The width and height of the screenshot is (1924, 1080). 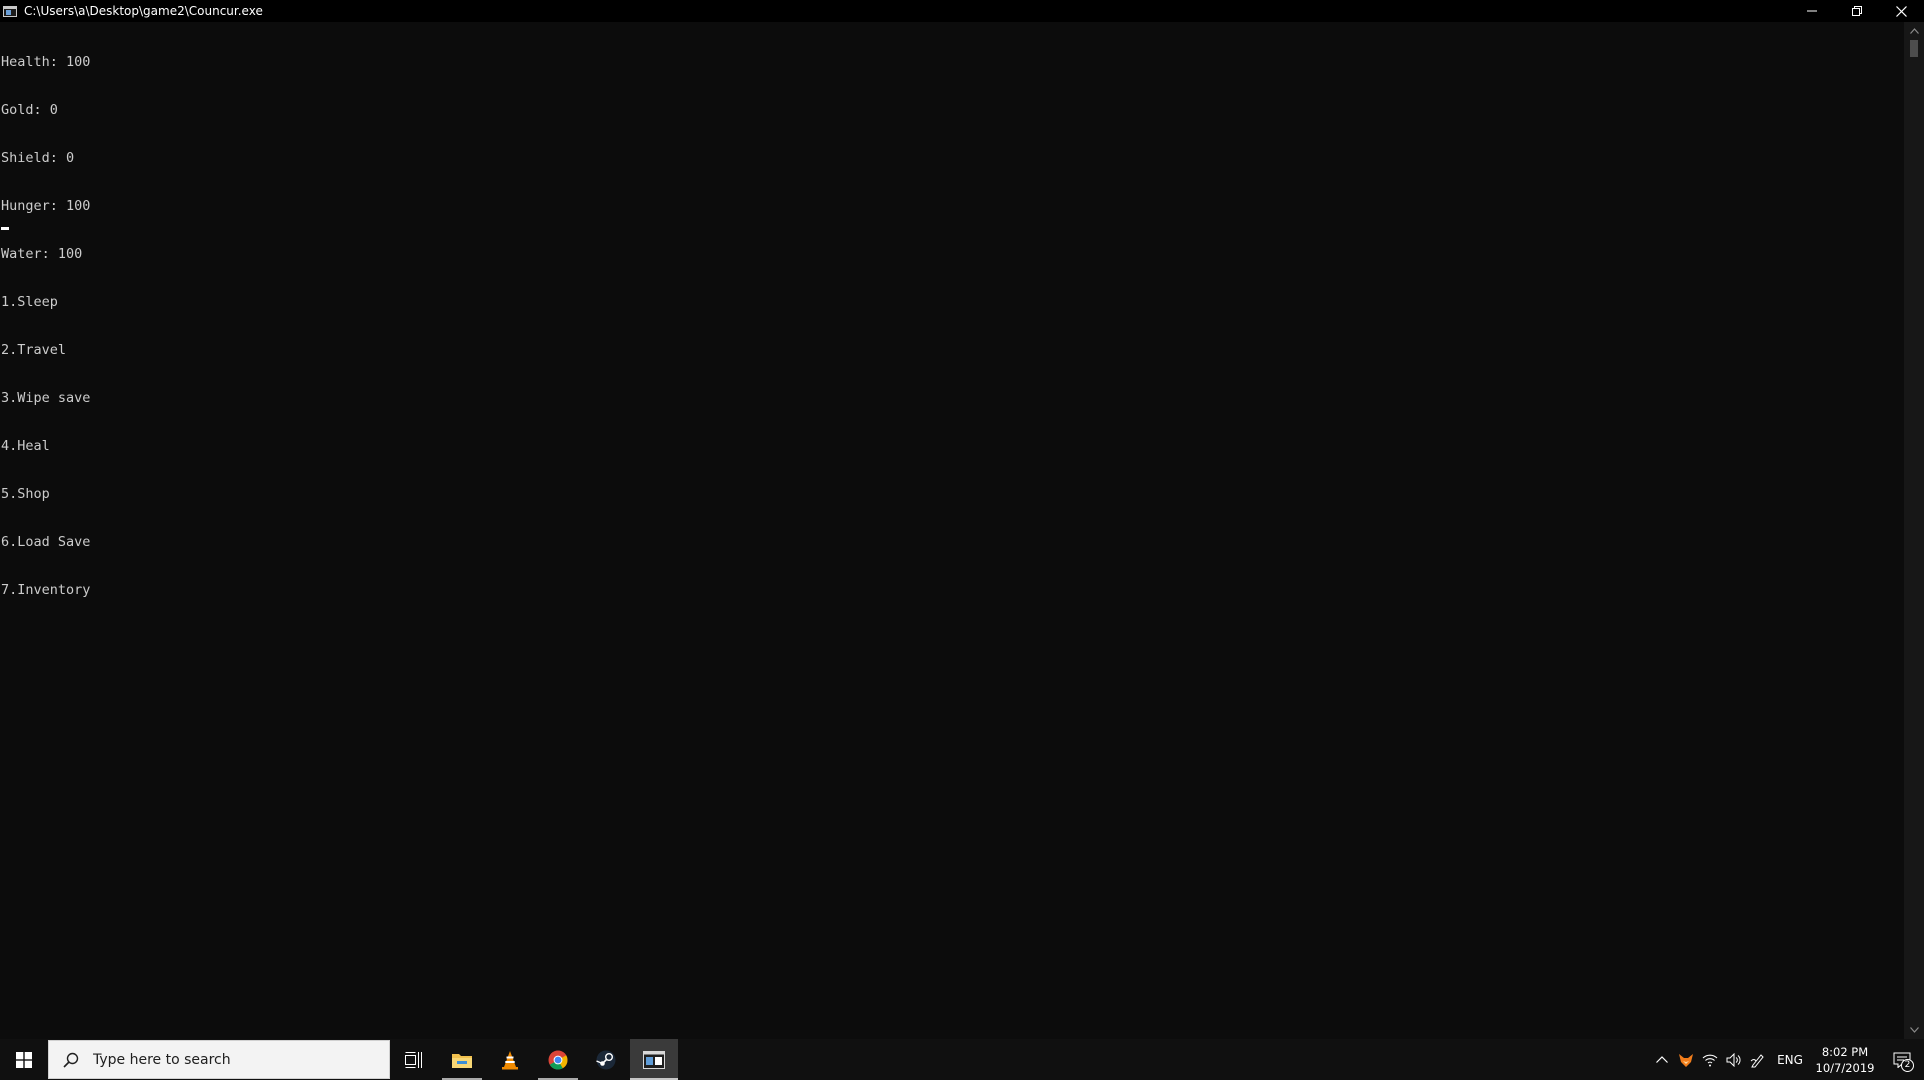 I want to click on task-view-icon, so click(x=413, y=1059).